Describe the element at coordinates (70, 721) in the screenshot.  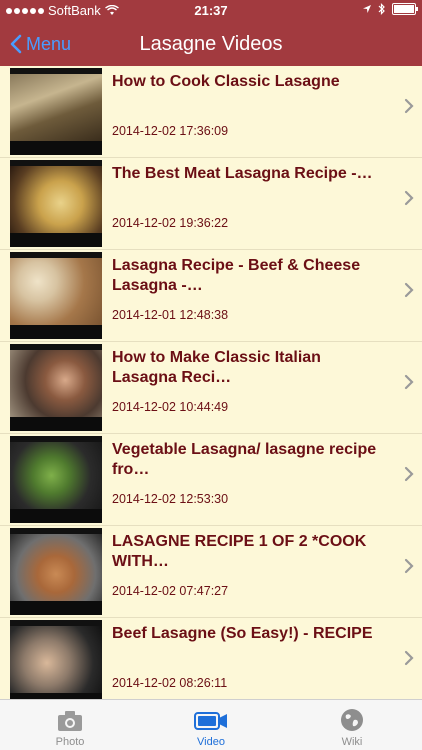
I see `camera-icon` at that location.